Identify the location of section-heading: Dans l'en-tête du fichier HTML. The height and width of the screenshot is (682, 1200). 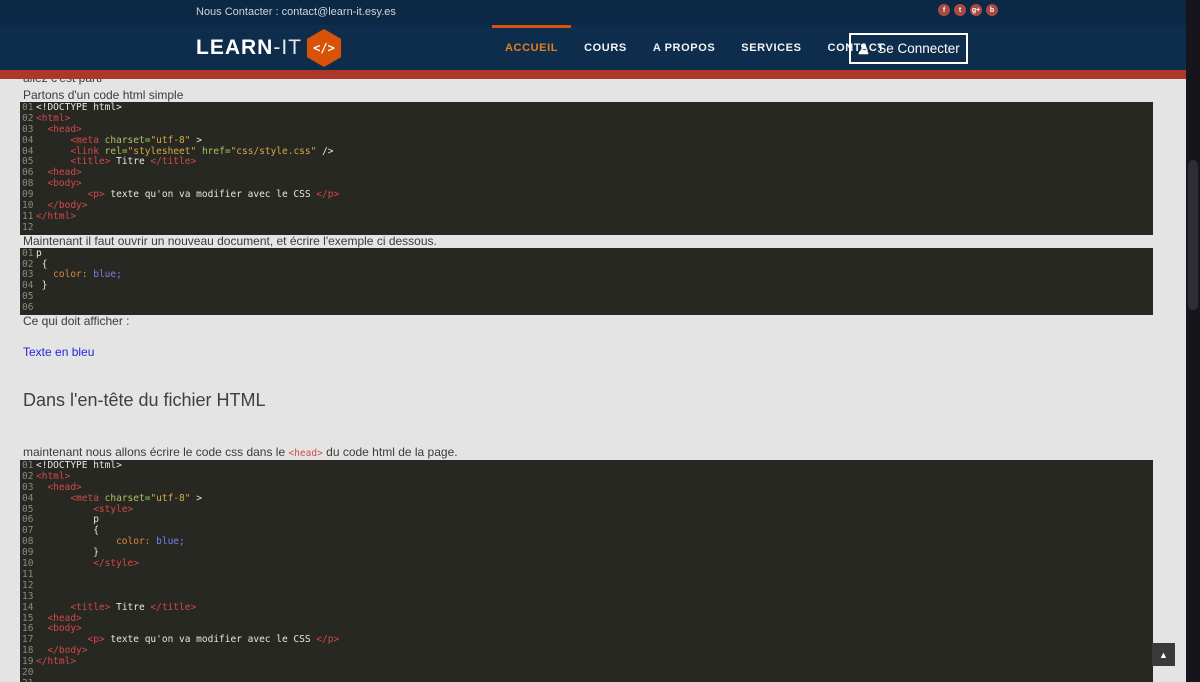
(144, 400).